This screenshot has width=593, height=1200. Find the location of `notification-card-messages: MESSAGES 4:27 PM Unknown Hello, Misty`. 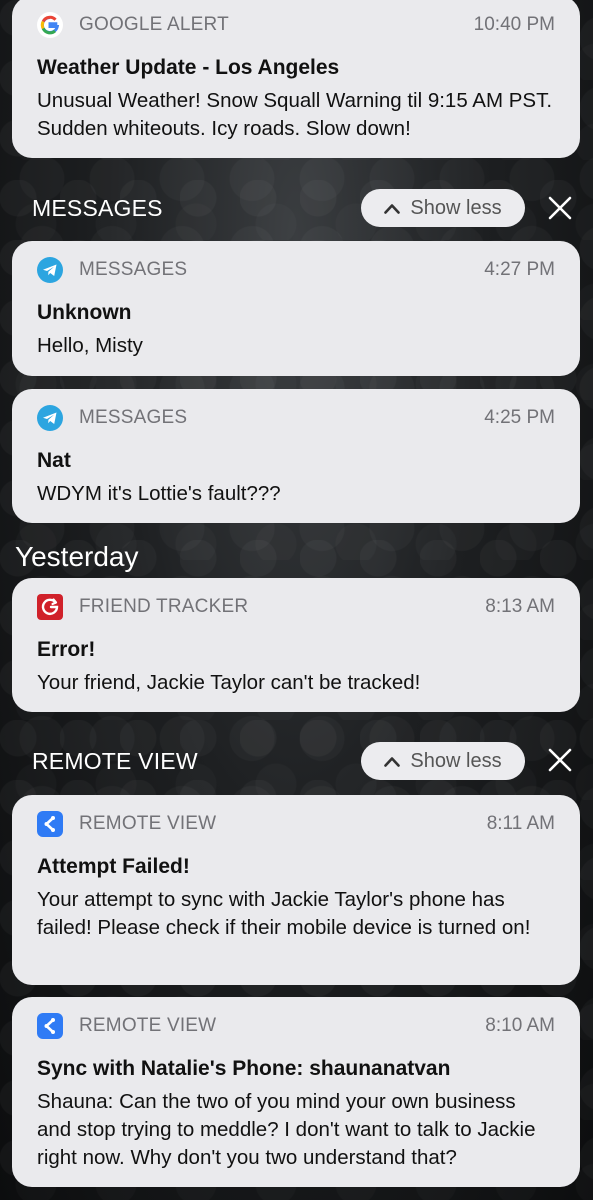

notification-card-messages: MESSAGES 4:27 PM Unknown Hello, Misty is located at coordinates (296, 308).